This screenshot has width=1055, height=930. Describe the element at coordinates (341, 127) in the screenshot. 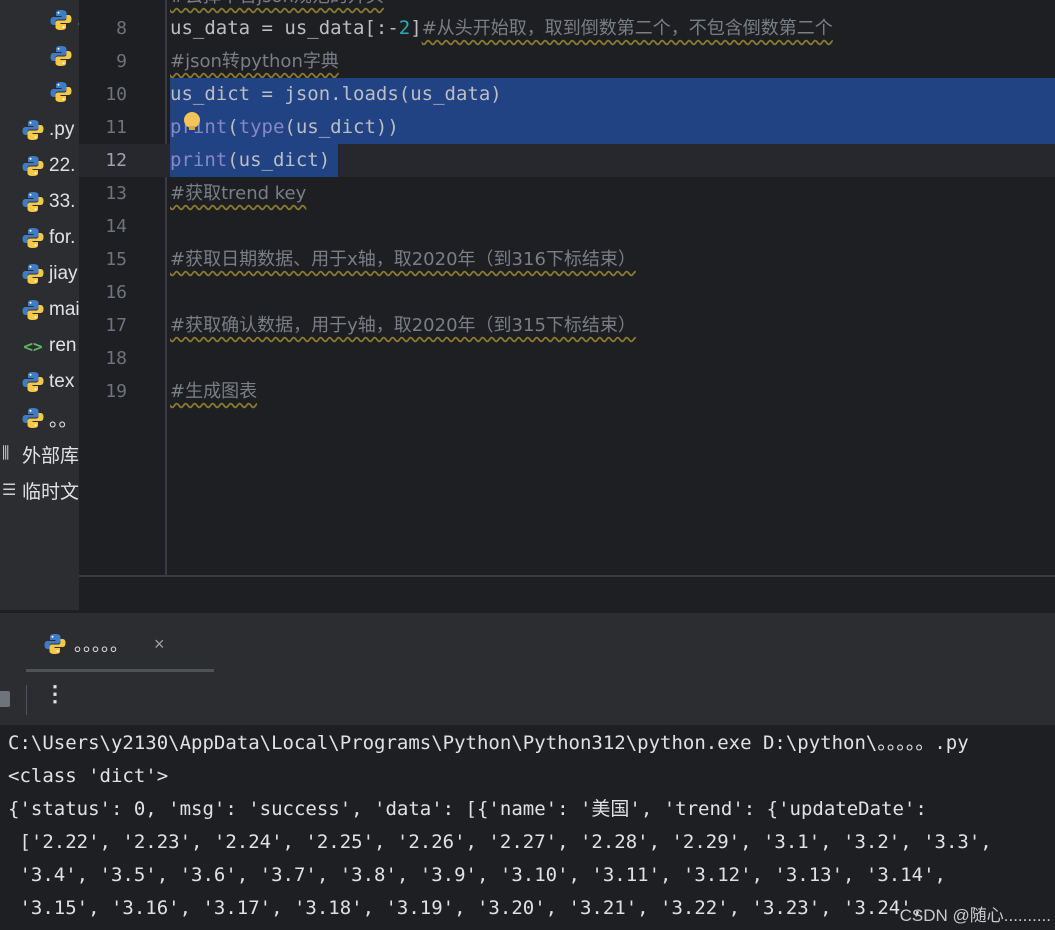

I see `code-token: (us_dict))` at that location.